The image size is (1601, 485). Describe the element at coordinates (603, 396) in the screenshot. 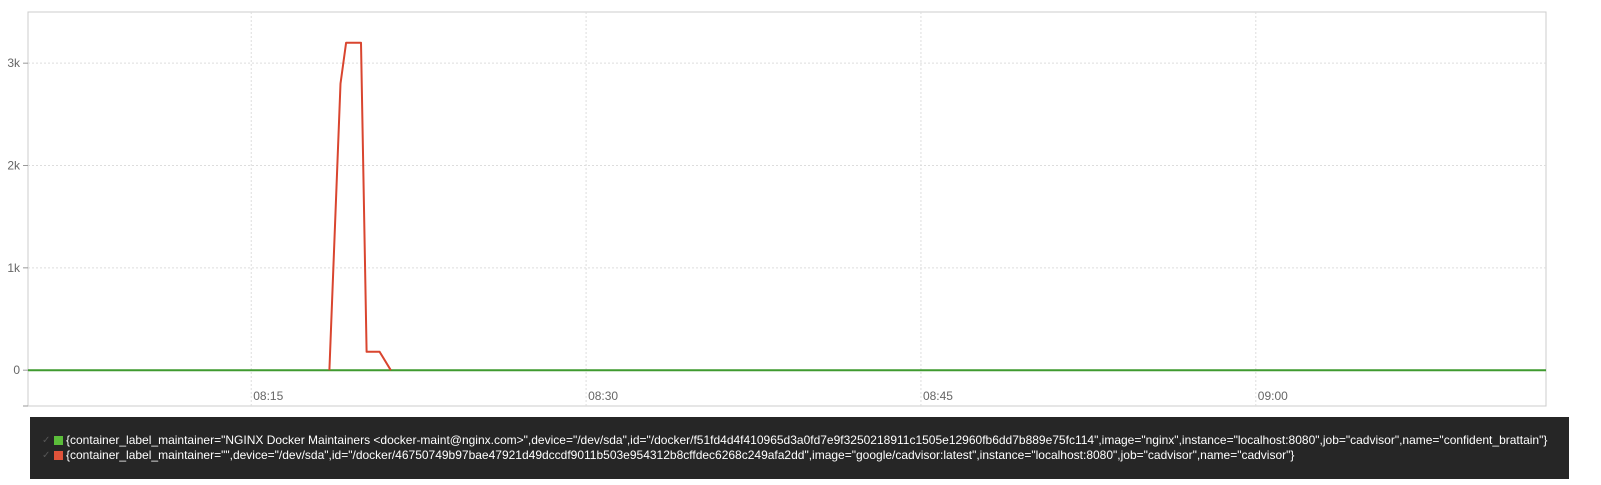

I see `x-tick-label: 08:30` at that location.